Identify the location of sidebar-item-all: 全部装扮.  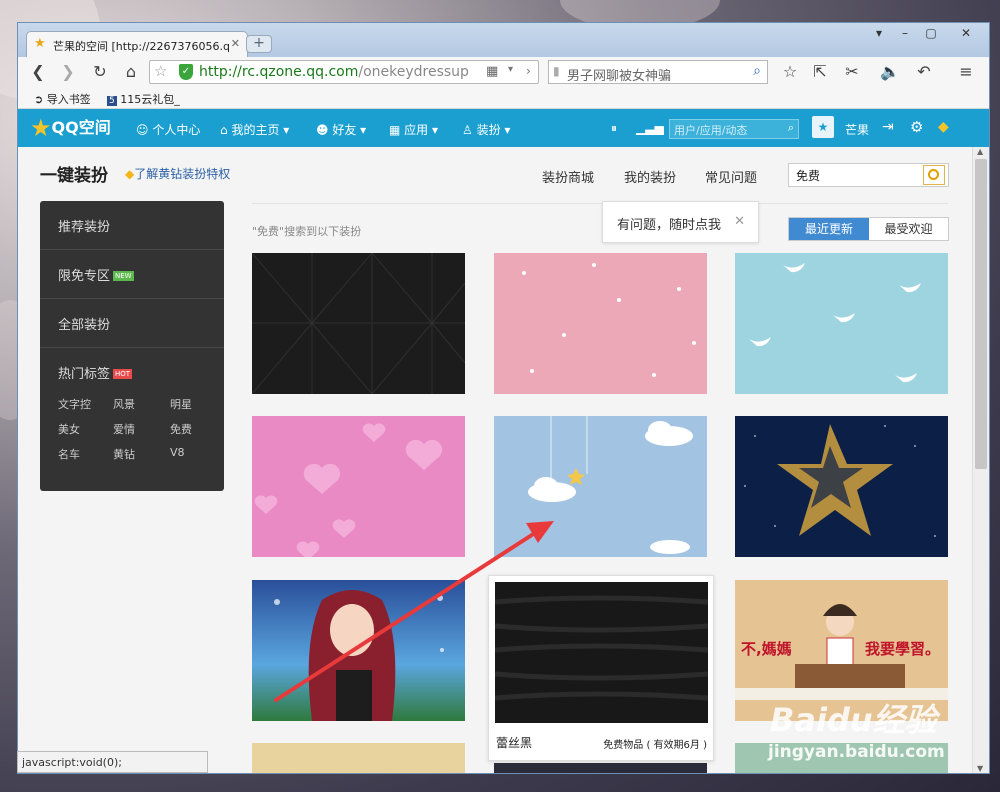
(132, 323).